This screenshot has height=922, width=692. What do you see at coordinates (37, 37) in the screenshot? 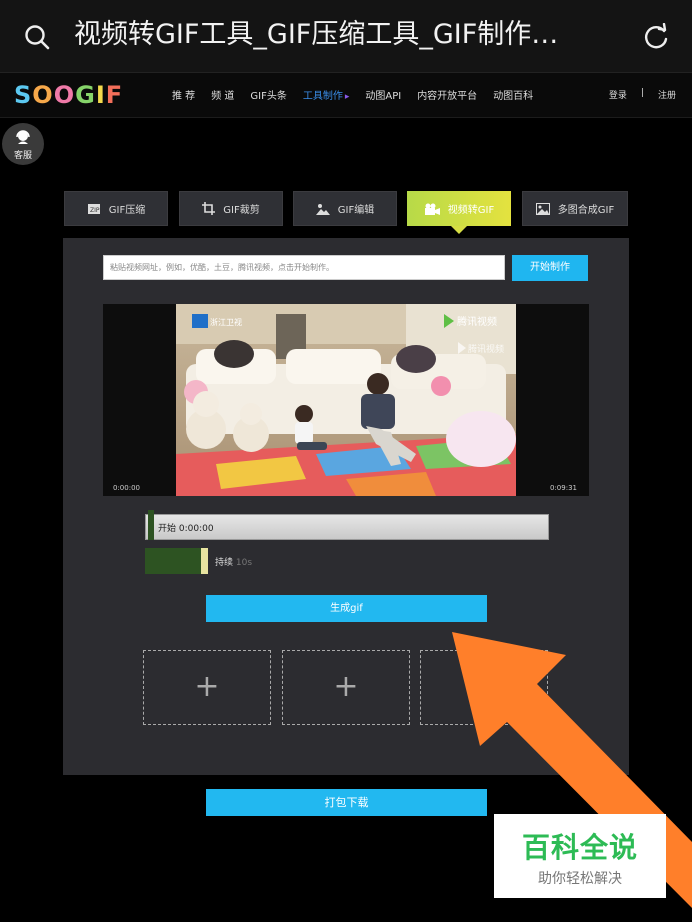
I see `search-icon` at bounding box center [37, 37].